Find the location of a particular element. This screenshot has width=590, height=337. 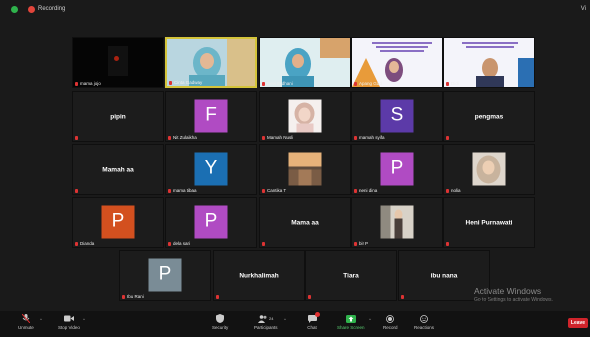

participant-name: Ibu Rani is located at coordinates (135, 296).